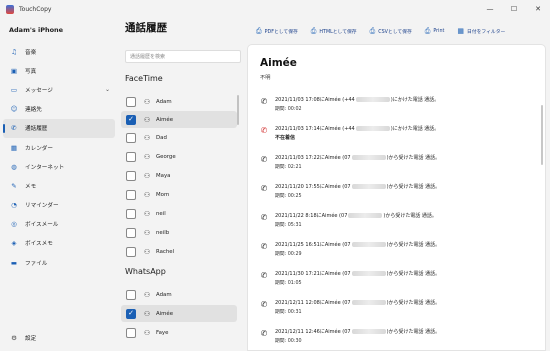 This screenshot has width=550, height=351. Describe the element at coordinates (36, 129) in the screenshot. I see `sidebar-item-label: 通話履歴` at that location.